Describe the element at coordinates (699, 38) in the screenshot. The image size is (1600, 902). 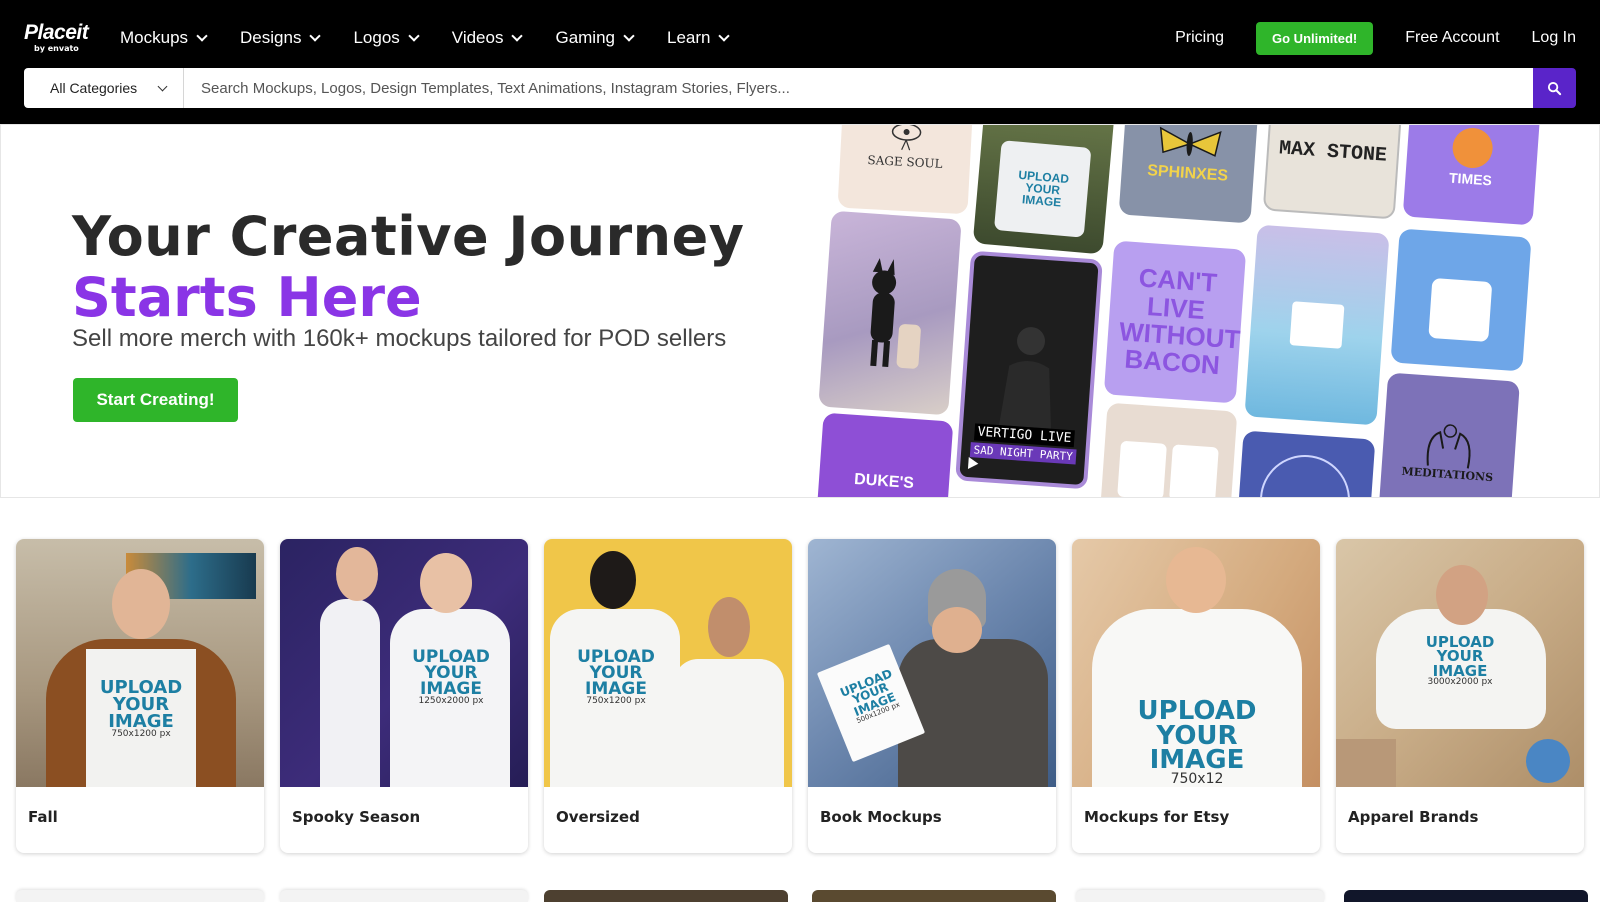
I see `nav-learn: Learn` at that location.